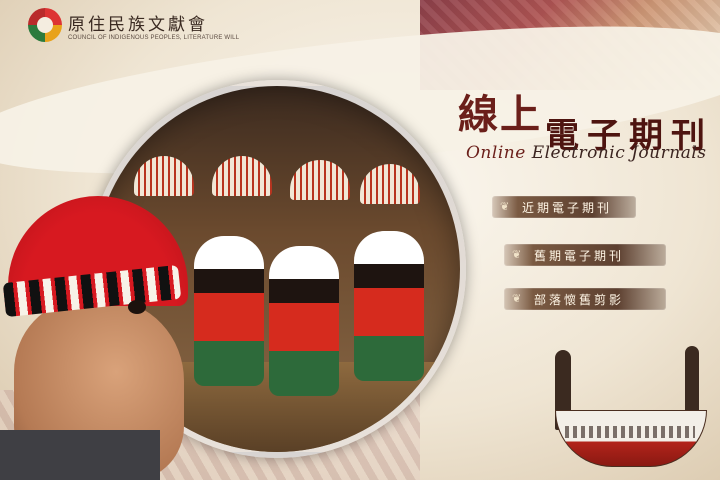 The width and height of the screenshot is (720, 480). Describe the element at coordinates (630, 432) in the screenshot. I see `canoe-pattern` at that location.